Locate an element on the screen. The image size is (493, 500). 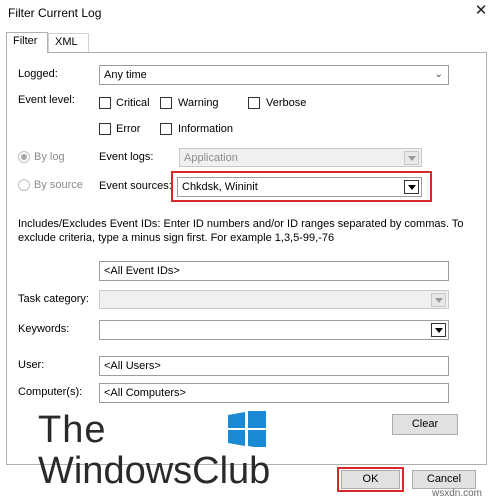
keywords-label: Keywords: is located at coordinates (44, 329).